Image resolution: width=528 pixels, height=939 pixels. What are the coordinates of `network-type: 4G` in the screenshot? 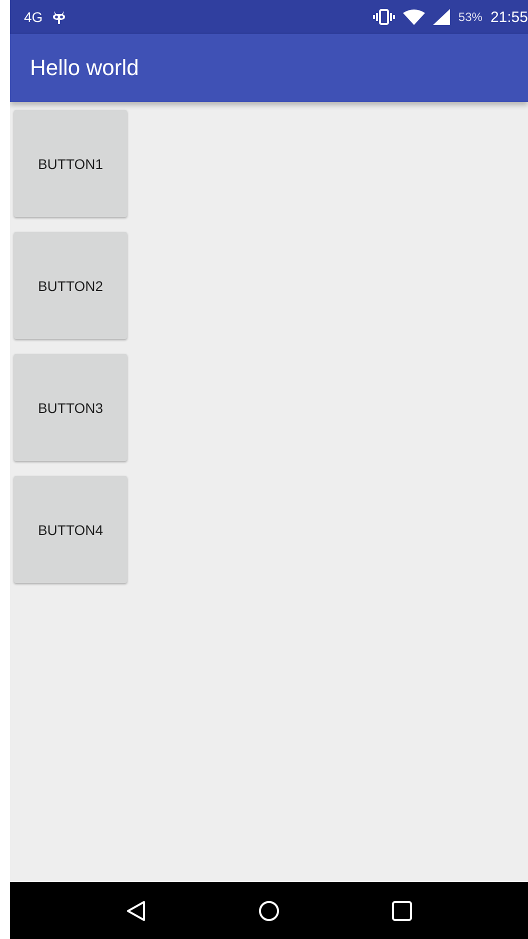 It's located at (33, 17).